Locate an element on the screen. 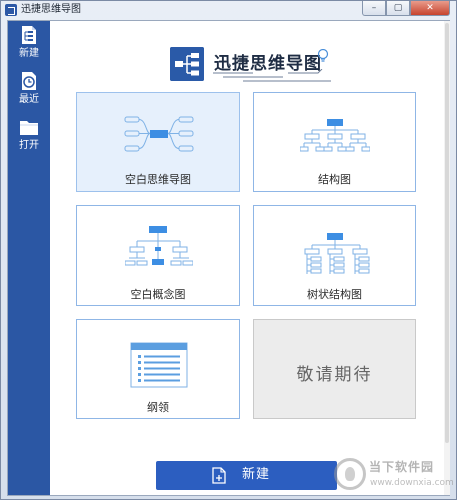 The width and height of the screenshot is (457, 500). template-card-coming-soon: 敬请期待 is located at coordinates (334, 369).